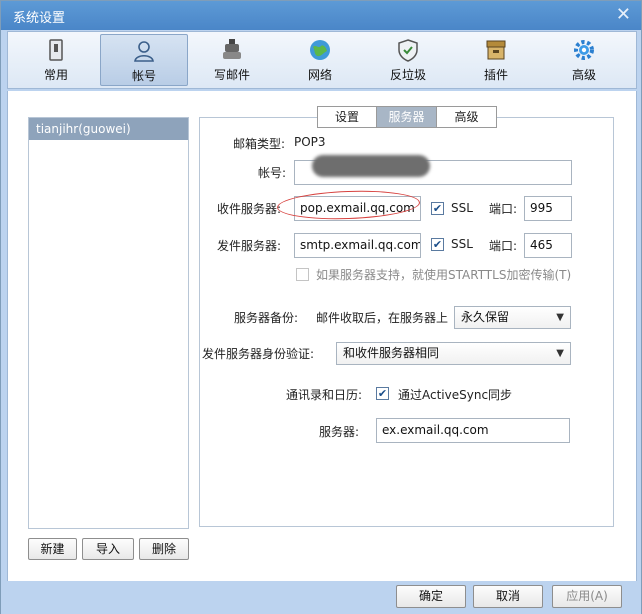 The width and height of the screenshot is (642, 614). I want to click on mail-type-label: 邮箱类型:, so click(259, 144).